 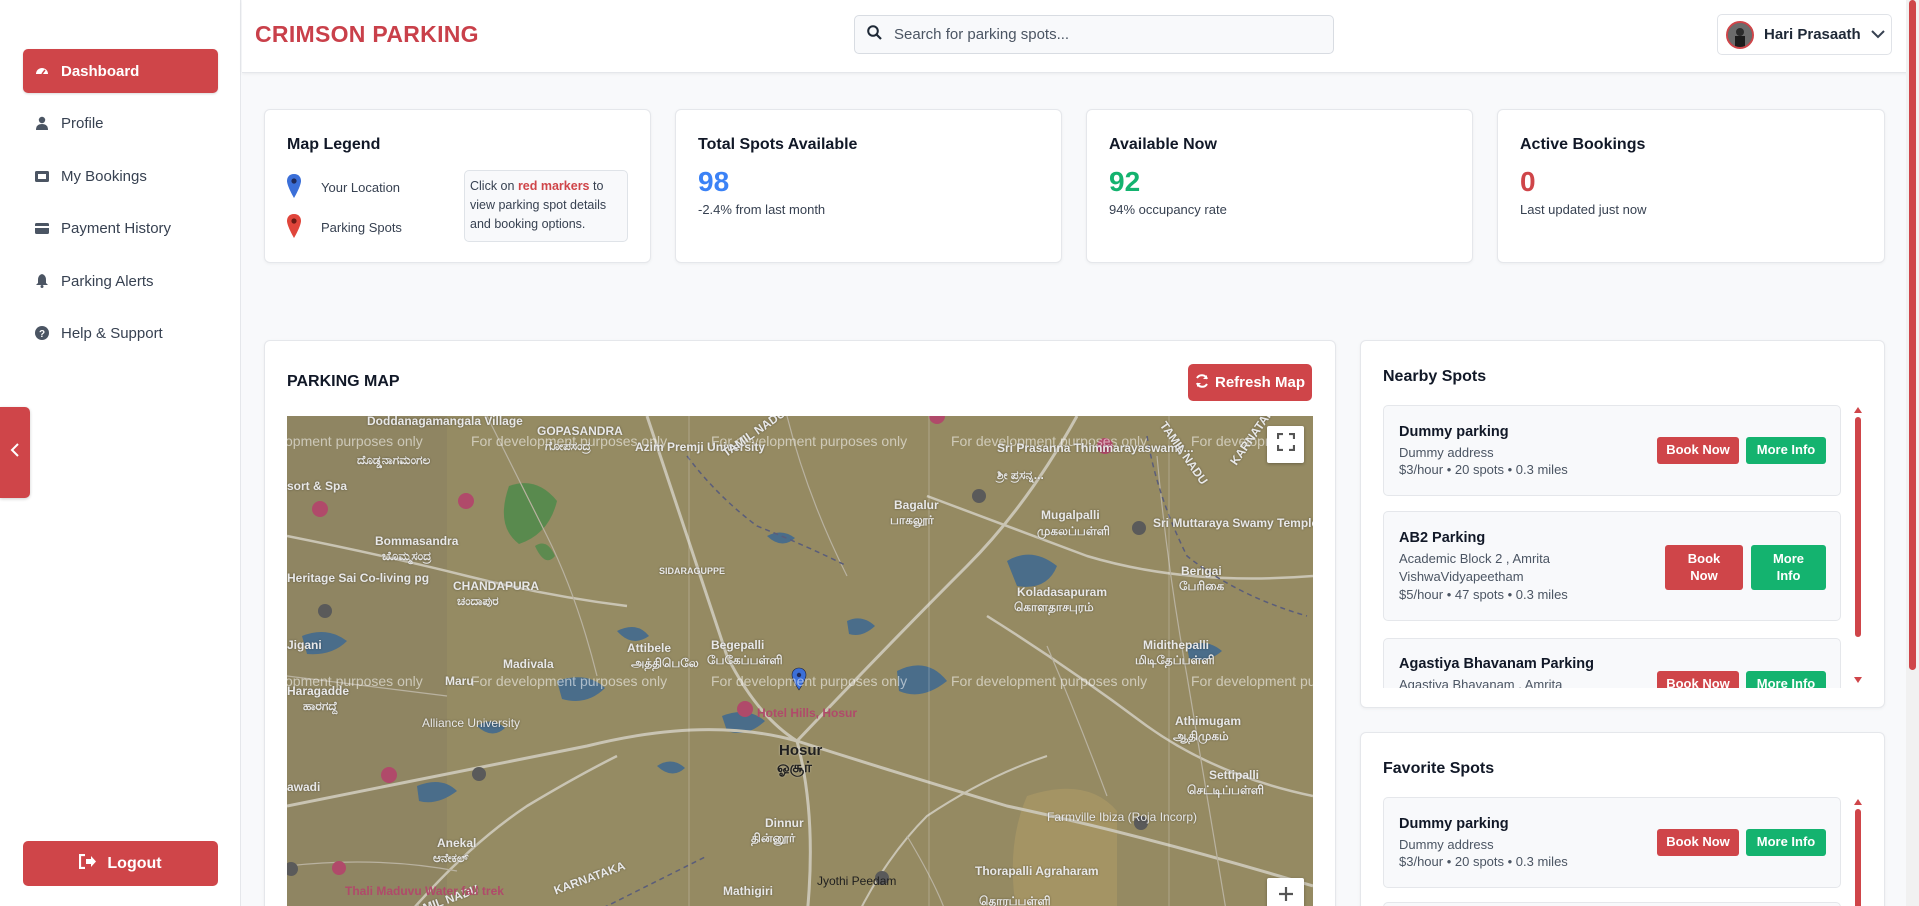 I want to click on map-place-label: செட்டிப்பள்ளி, so click(x=1226, y=790).